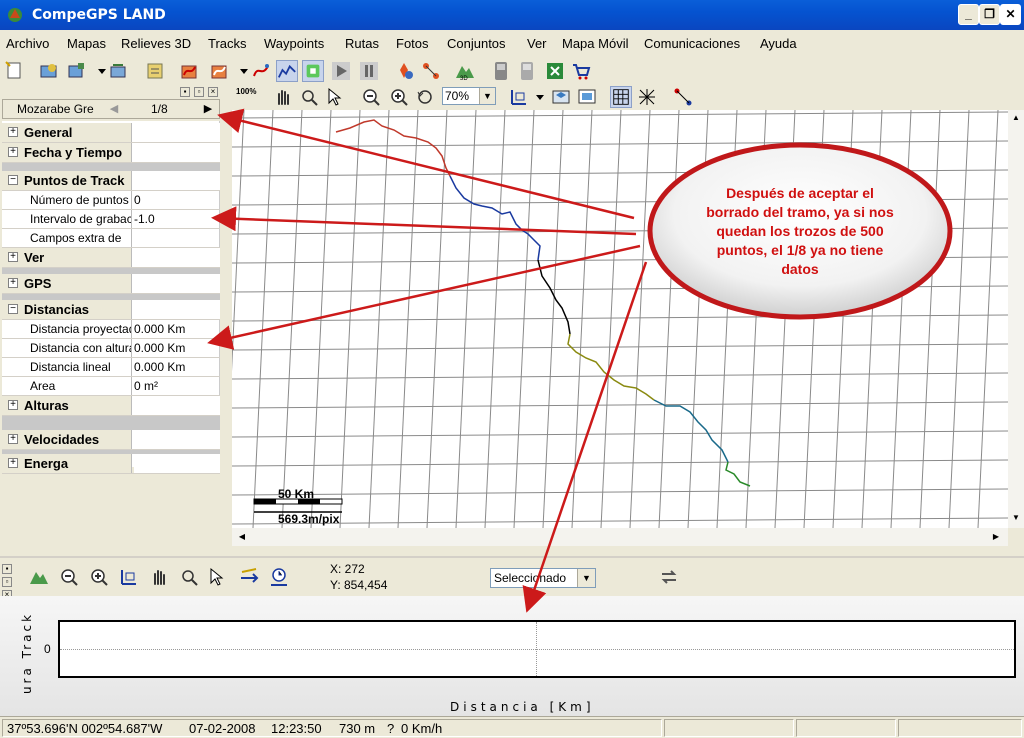 This screenshot has height=738, width=1024. I want to click on map-properties-icon, so click(155, 71).